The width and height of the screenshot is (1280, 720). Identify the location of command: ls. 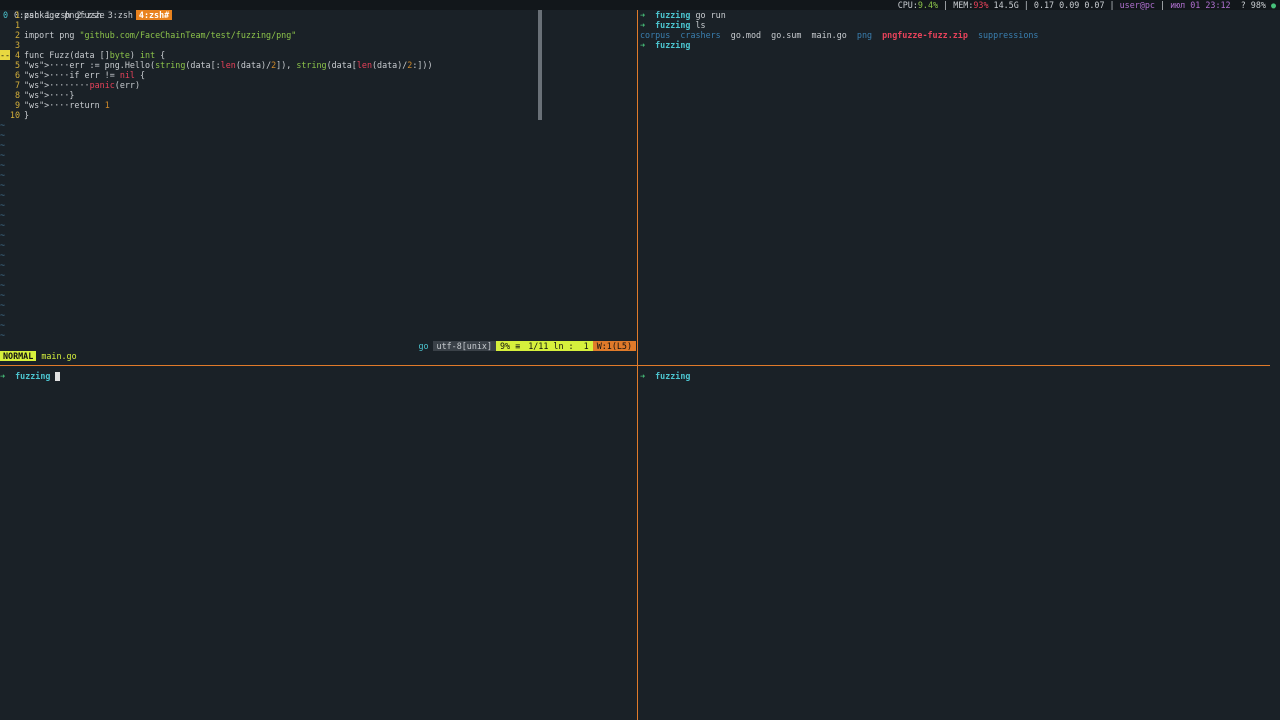
(700, 25).